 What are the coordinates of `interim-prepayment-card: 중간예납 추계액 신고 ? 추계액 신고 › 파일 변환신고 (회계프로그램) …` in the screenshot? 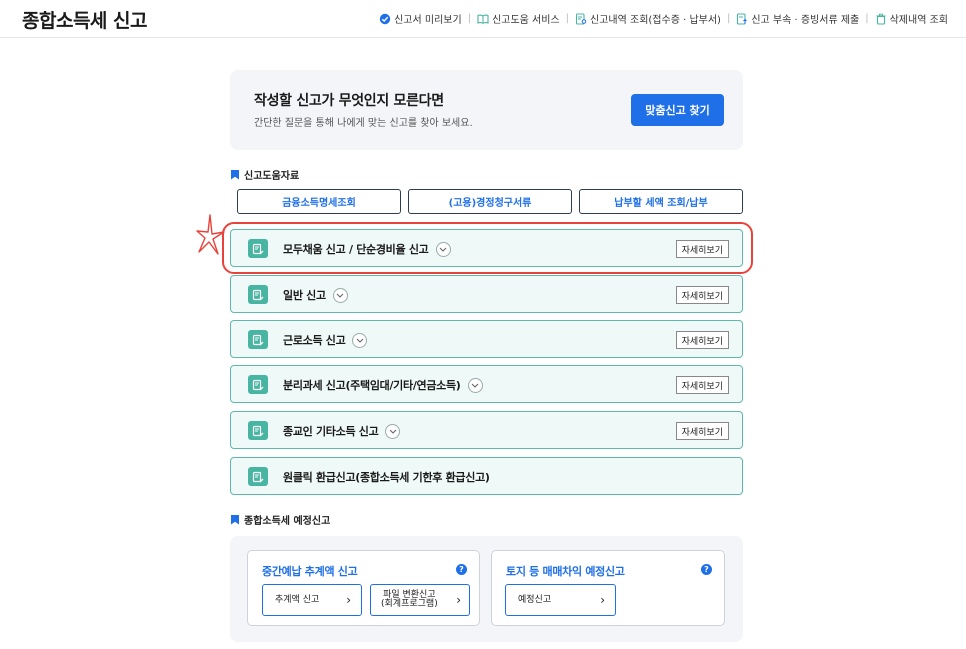 It's located at (363, 588).